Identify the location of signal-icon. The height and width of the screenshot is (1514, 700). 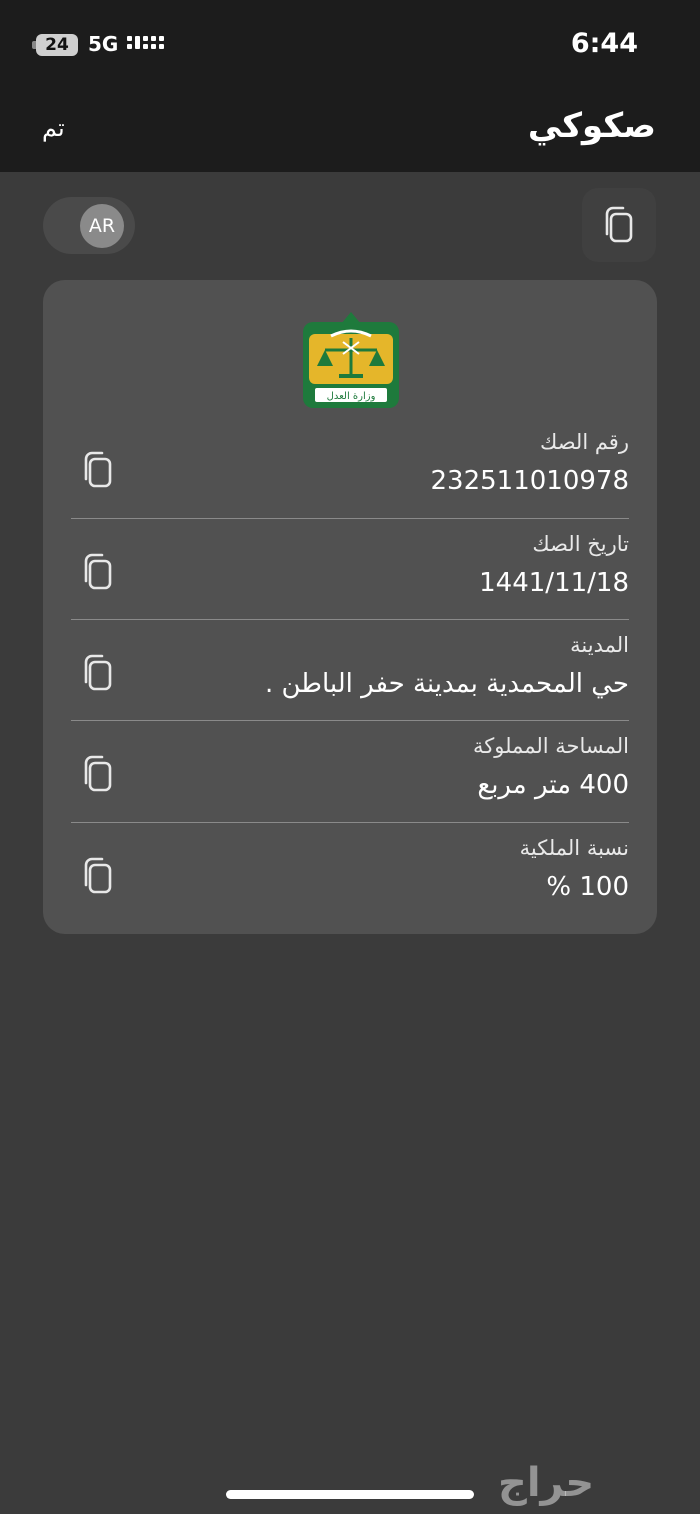
(145, 42).